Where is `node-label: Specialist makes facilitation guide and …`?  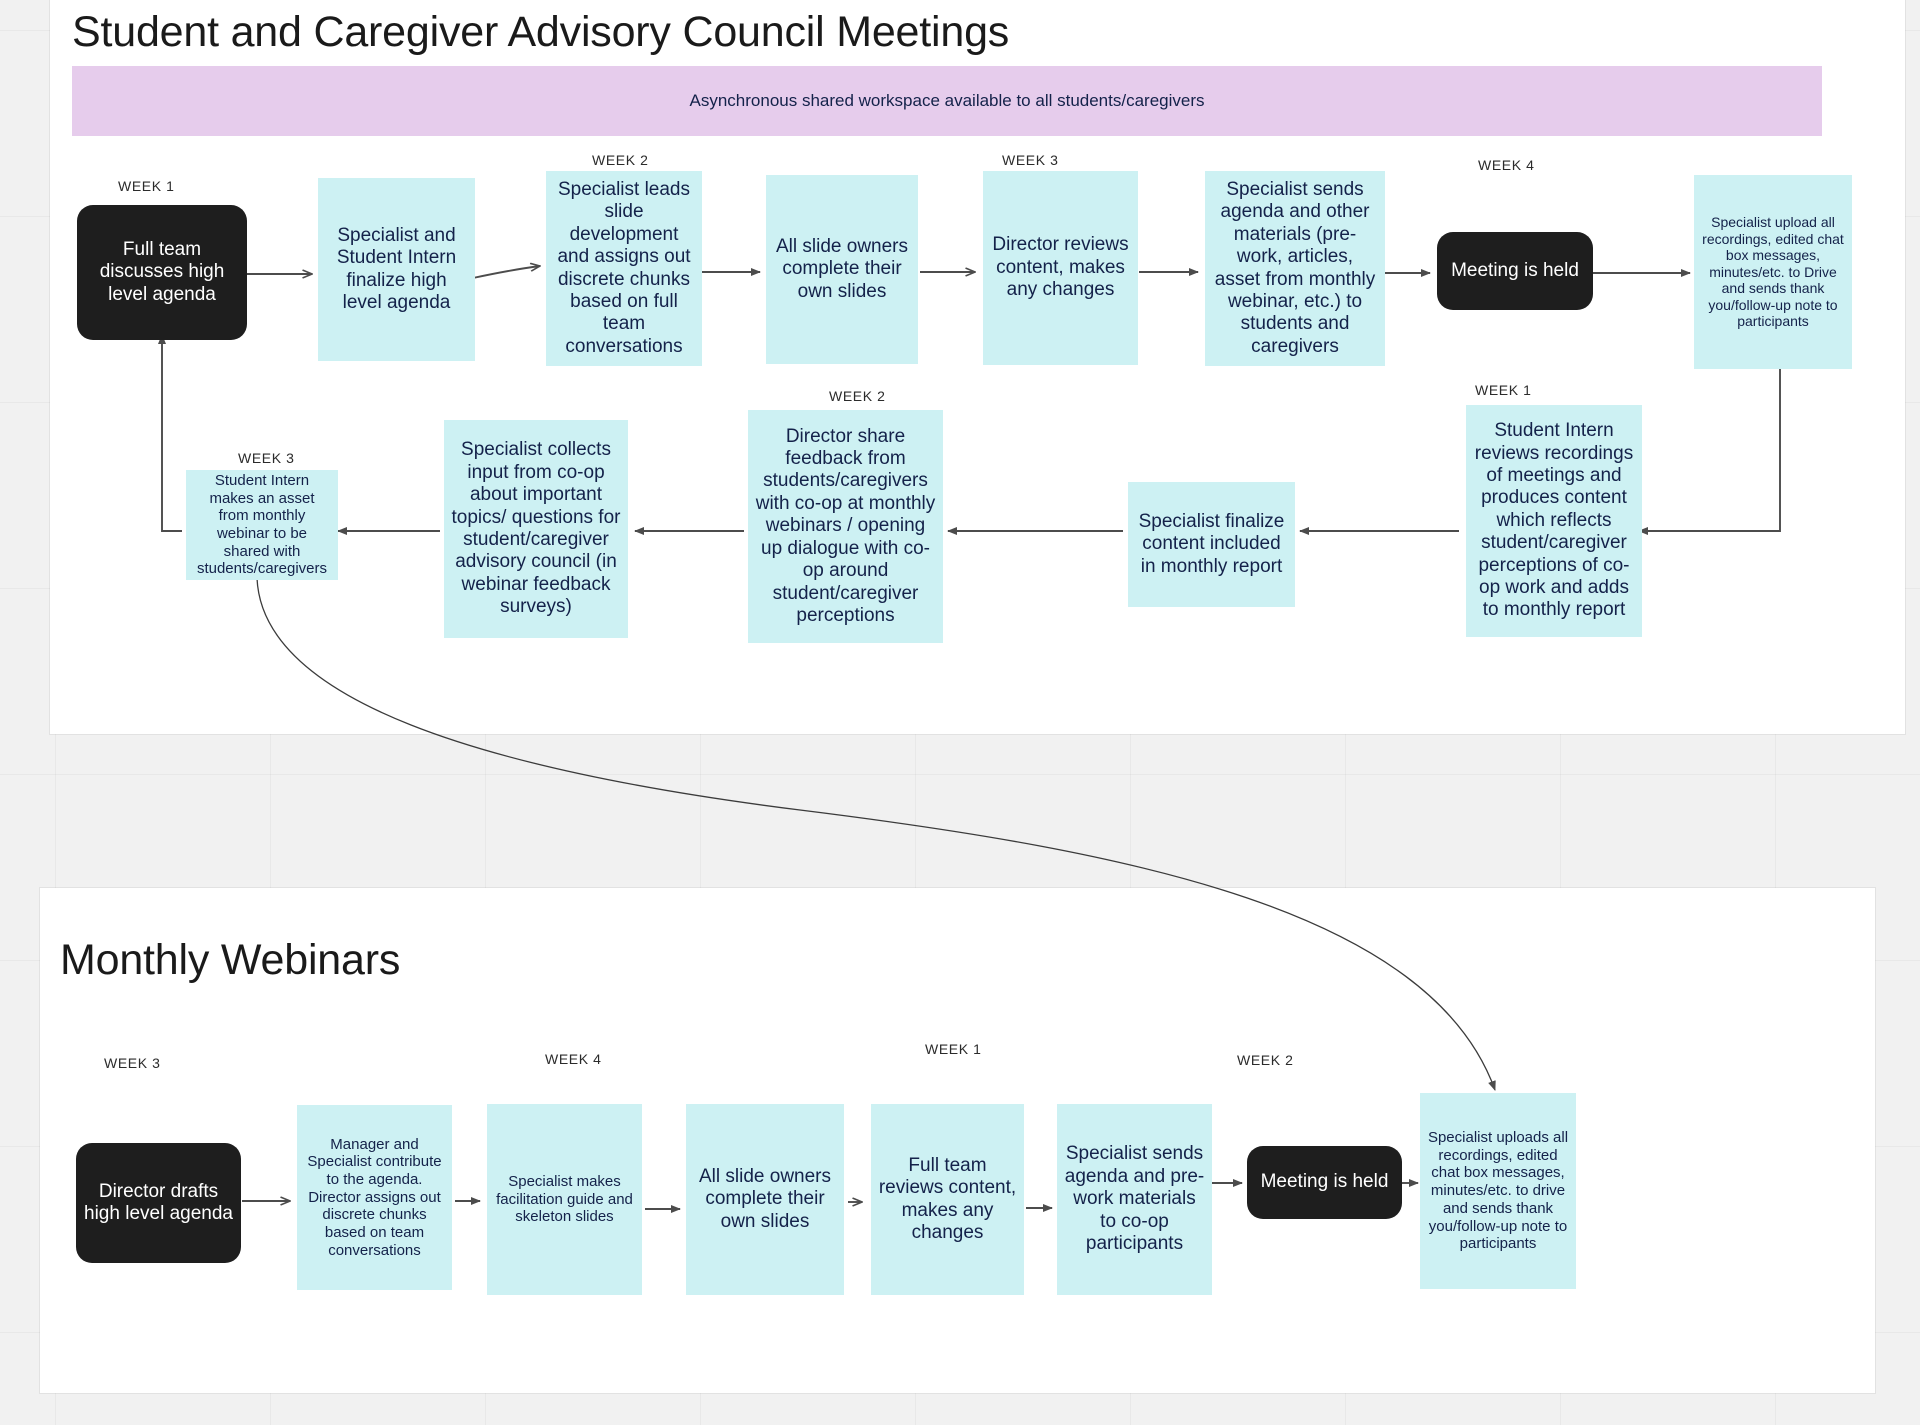
node-label: Specialist makes facilitation guide and … is located at coordinates (564, 1199).